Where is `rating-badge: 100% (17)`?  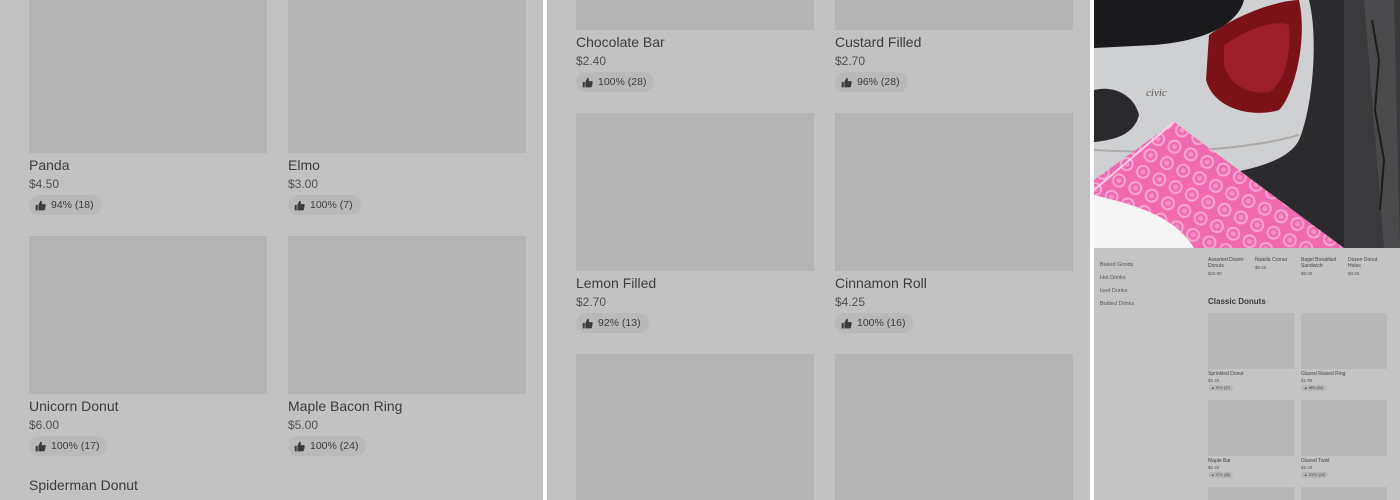
rating-badge: 100% (17) is located at coordinates (68, 446).